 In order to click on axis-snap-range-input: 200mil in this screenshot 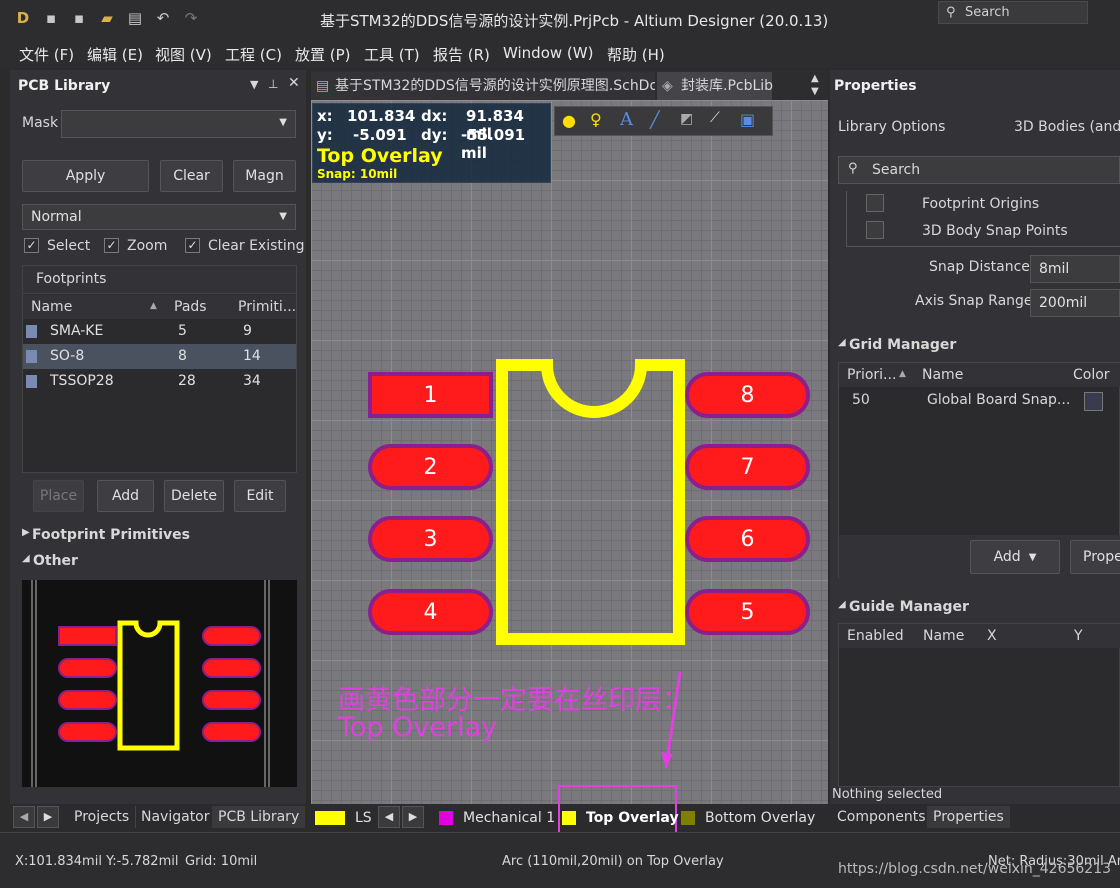, I will do `click(1075, 303)`.